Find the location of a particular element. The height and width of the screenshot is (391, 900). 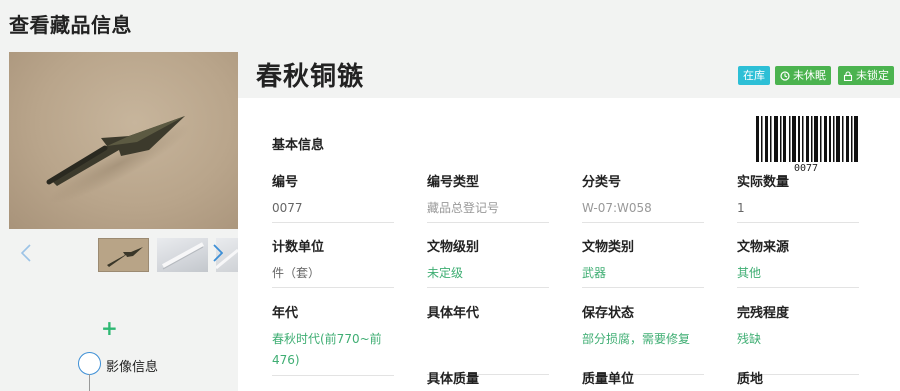

field-count-unit: 计数单位 件（套） is located at coordinates (333, 262).